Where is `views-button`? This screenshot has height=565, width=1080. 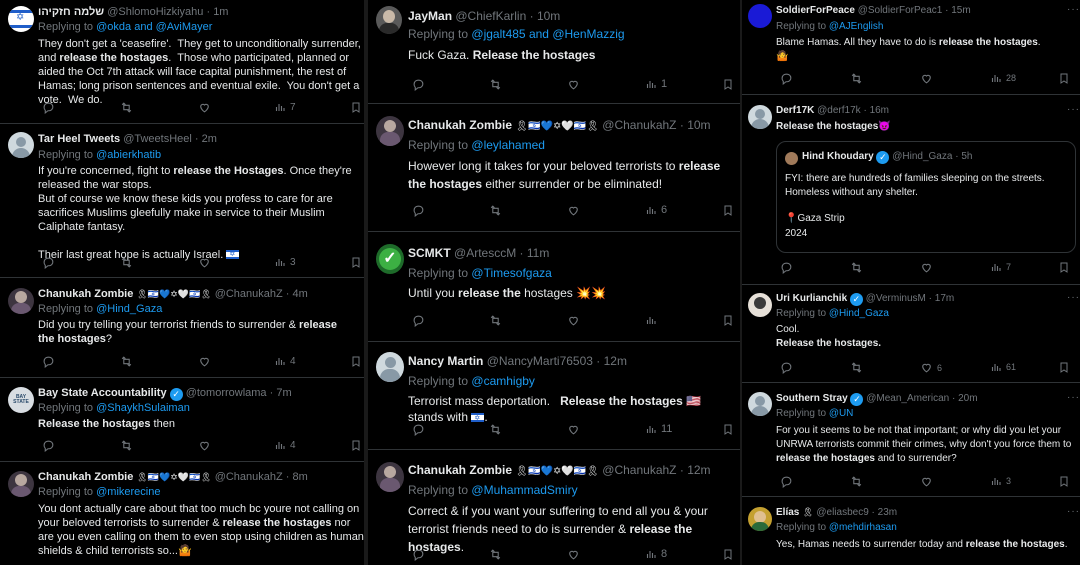 views-button is located at coordinates (651, 320).